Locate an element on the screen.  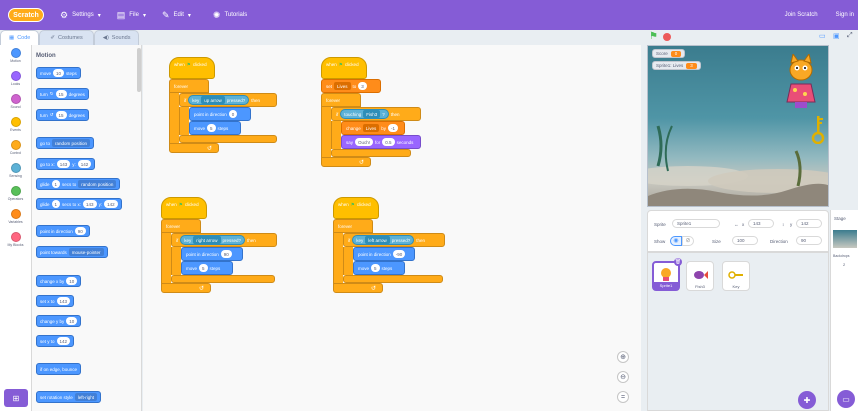
turn-left-block: turn ↺ 15 degrees is located at coordinates (62, 115).